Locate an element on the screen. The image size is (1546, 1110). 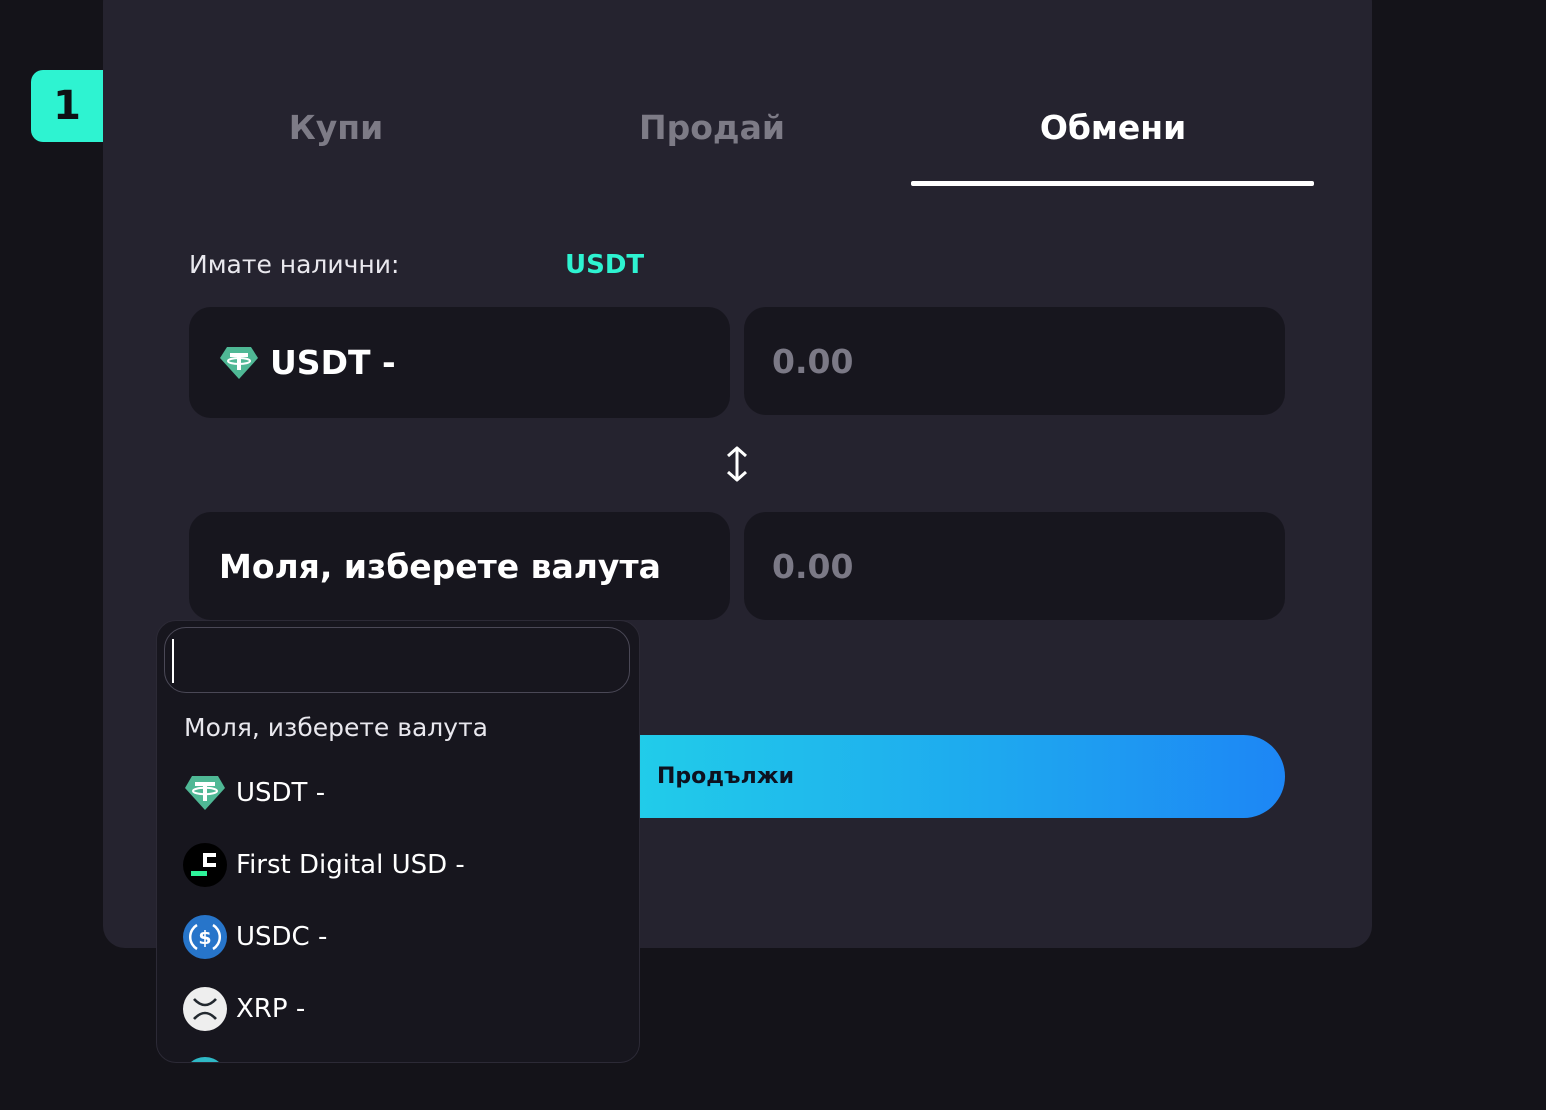
dropdown-option-label: XRP - is located at coordinates (271, 1009).